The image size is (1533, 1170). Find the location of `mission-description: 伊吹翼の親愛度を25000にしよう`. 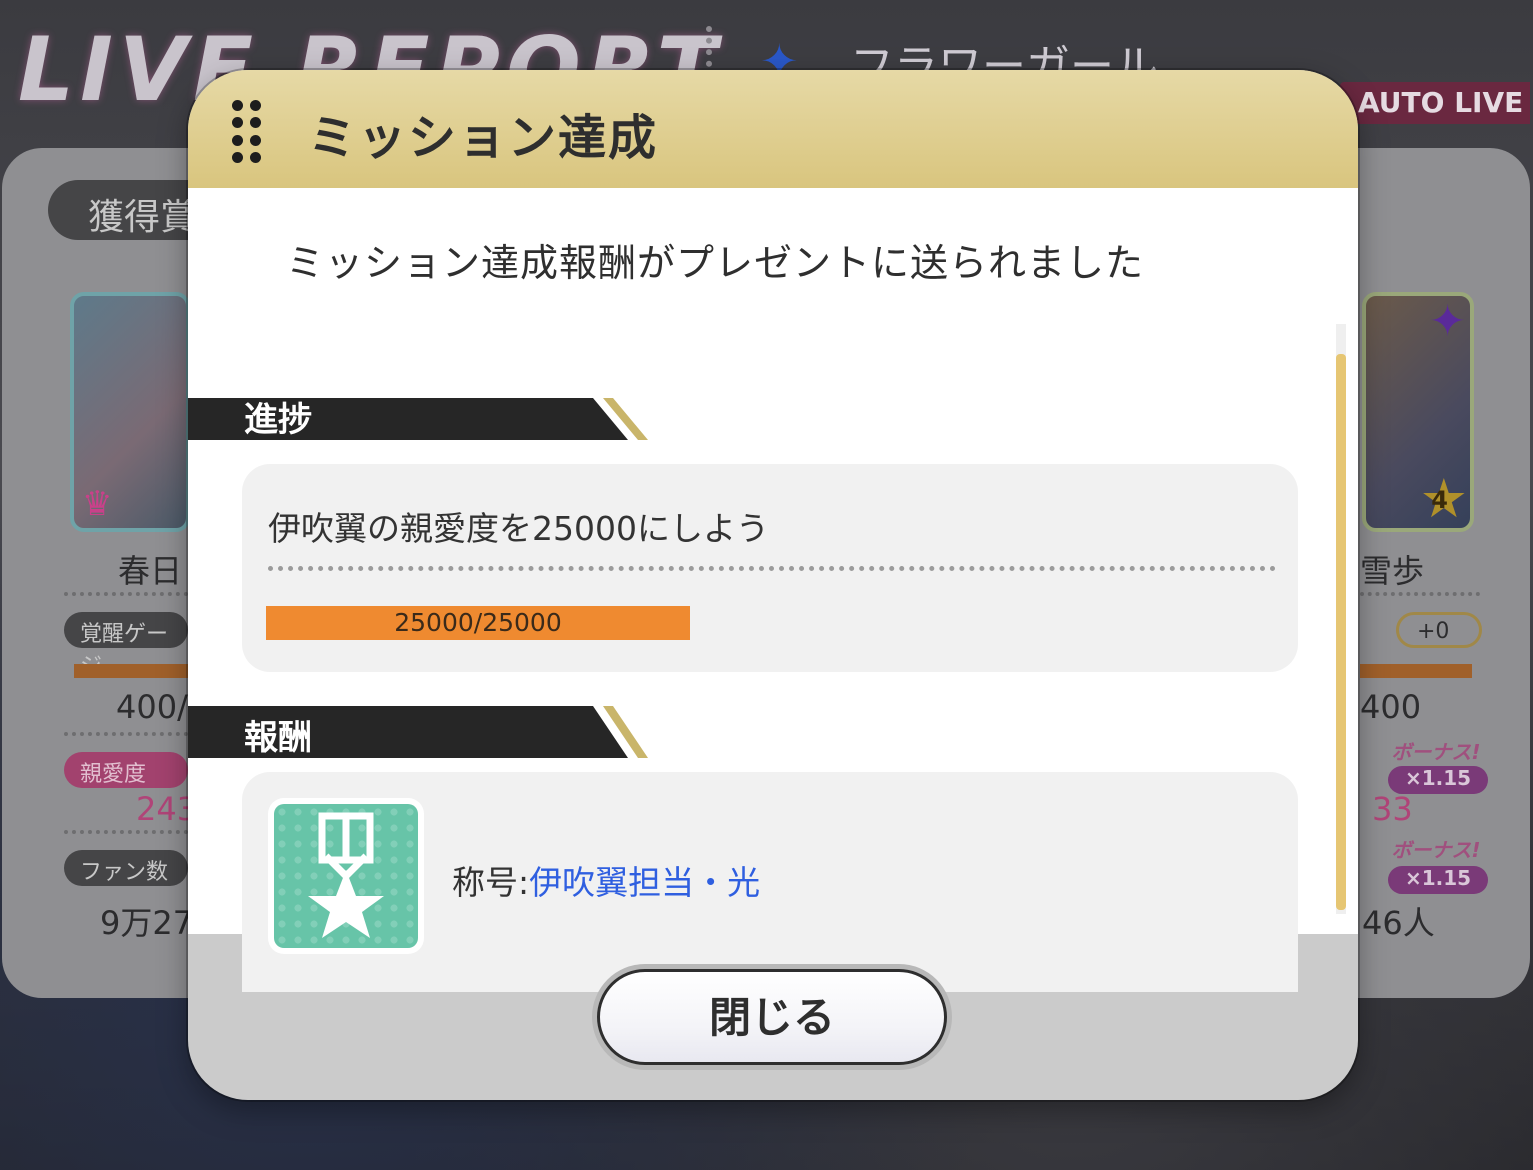

mission-description: 伊吹翼の親愛度を25000にしよう is located at coordinates (518, 528).